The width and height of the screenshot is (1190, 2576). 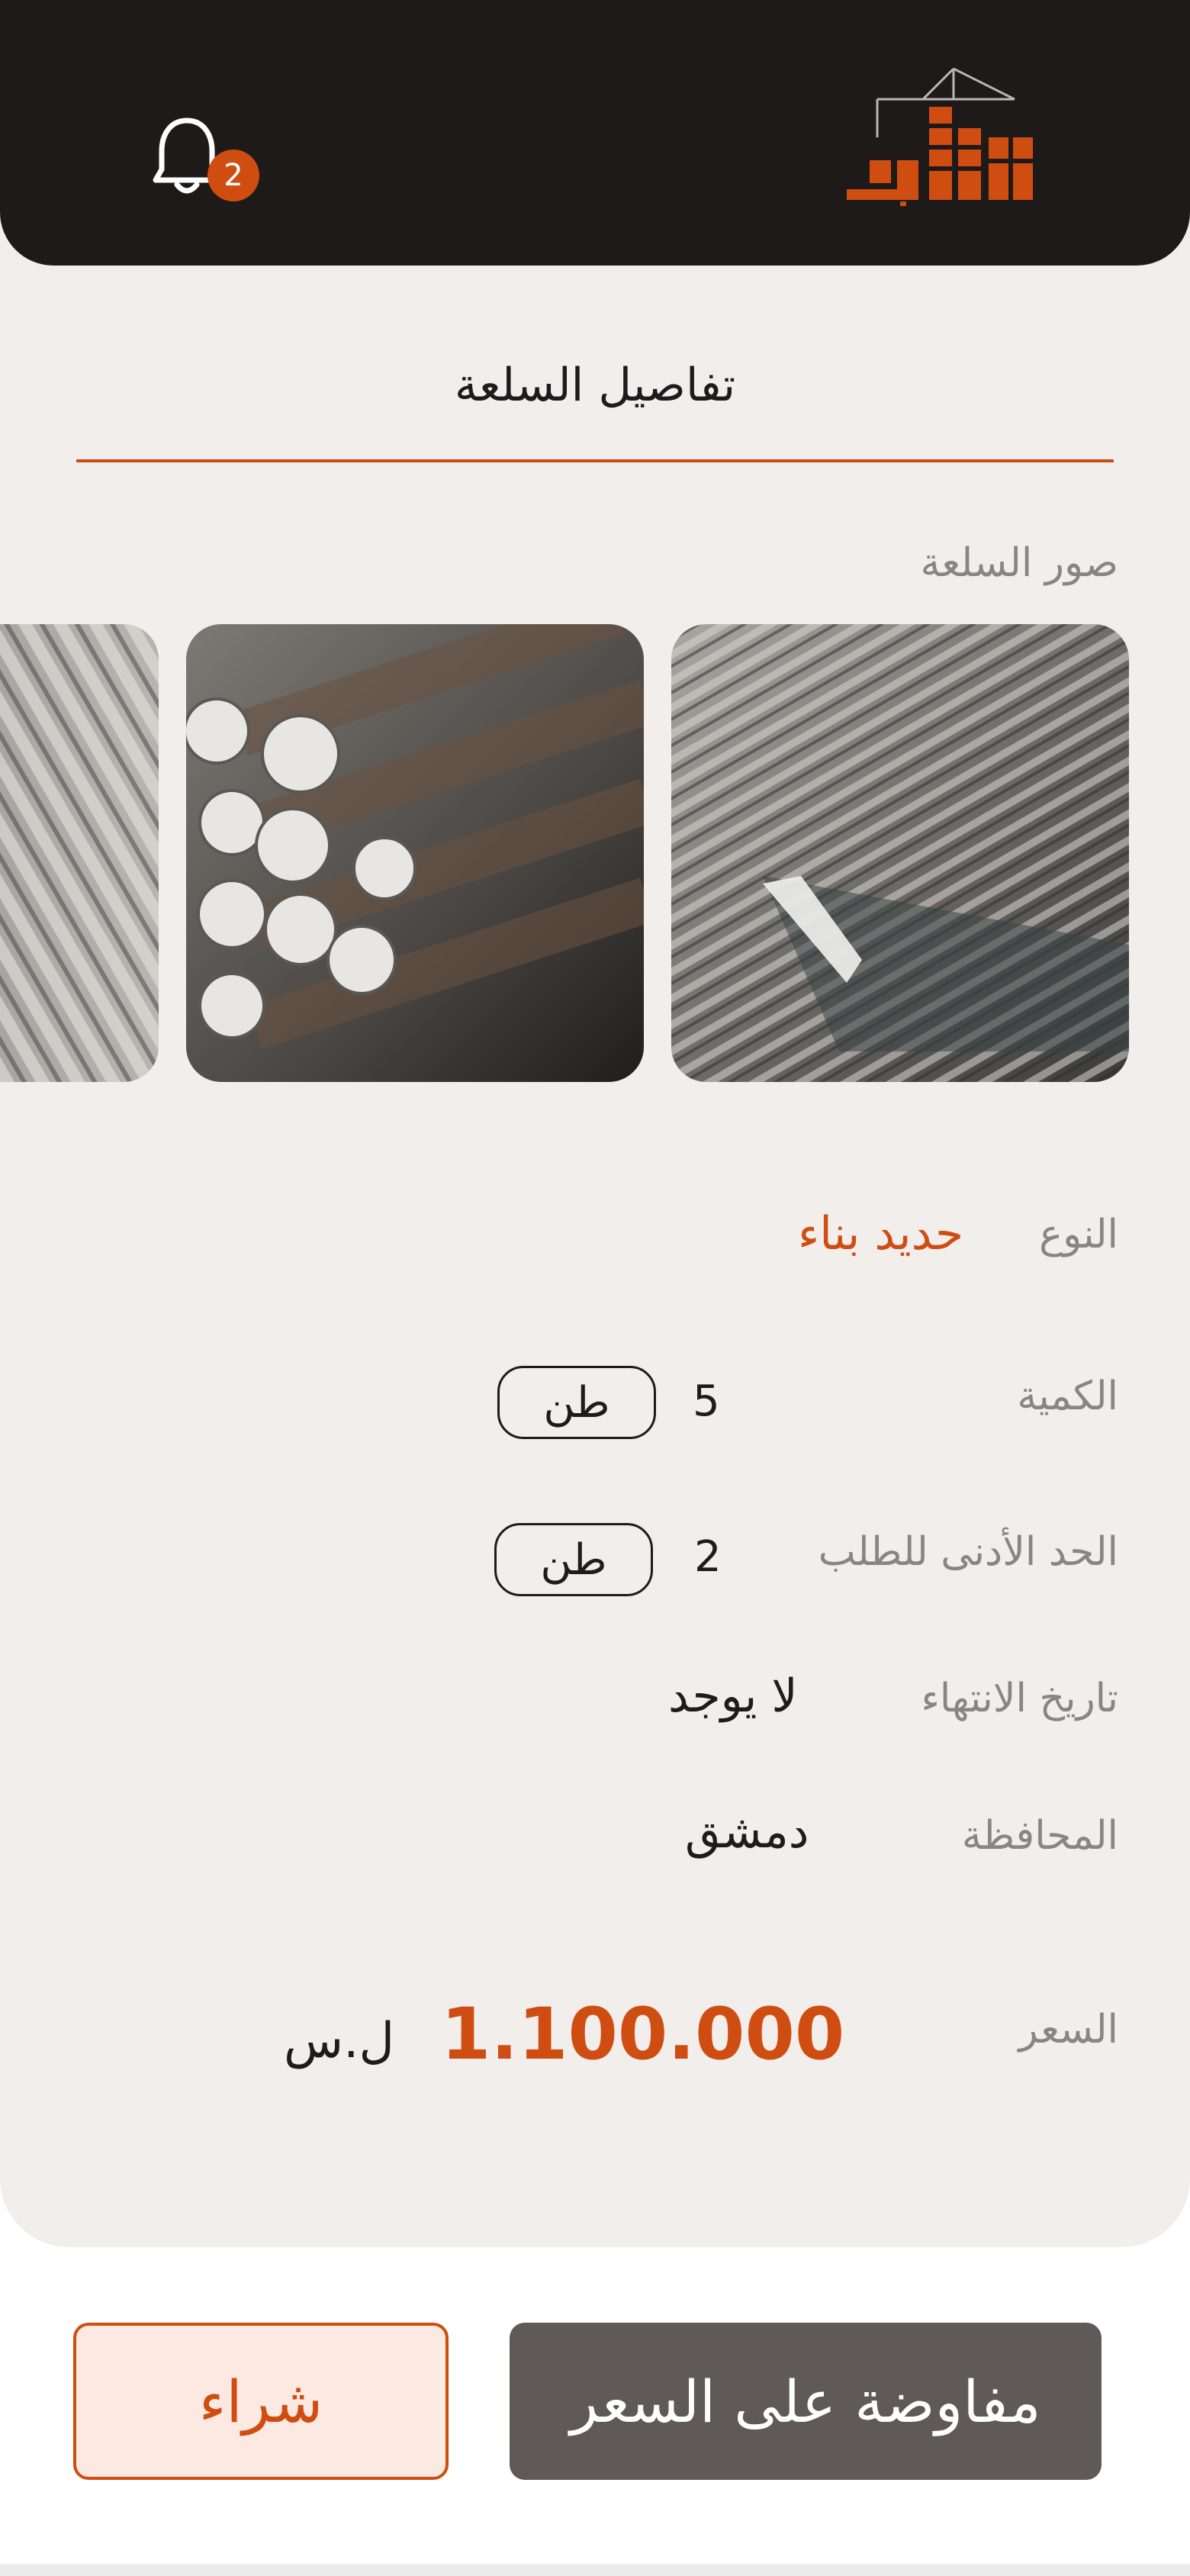 I want to click on quantity-unit-badge: طن, so click(x=576, y=1402).